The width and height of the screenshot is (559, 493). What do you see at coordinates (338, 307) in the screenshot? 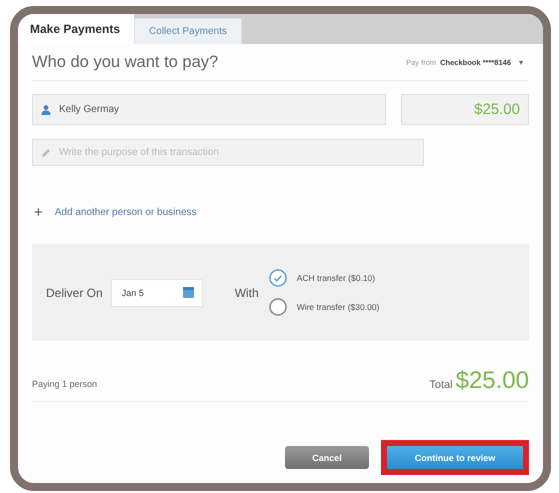
I see `radio-label: Wire transfer ($30.00)` at bounding box center [338, 307].